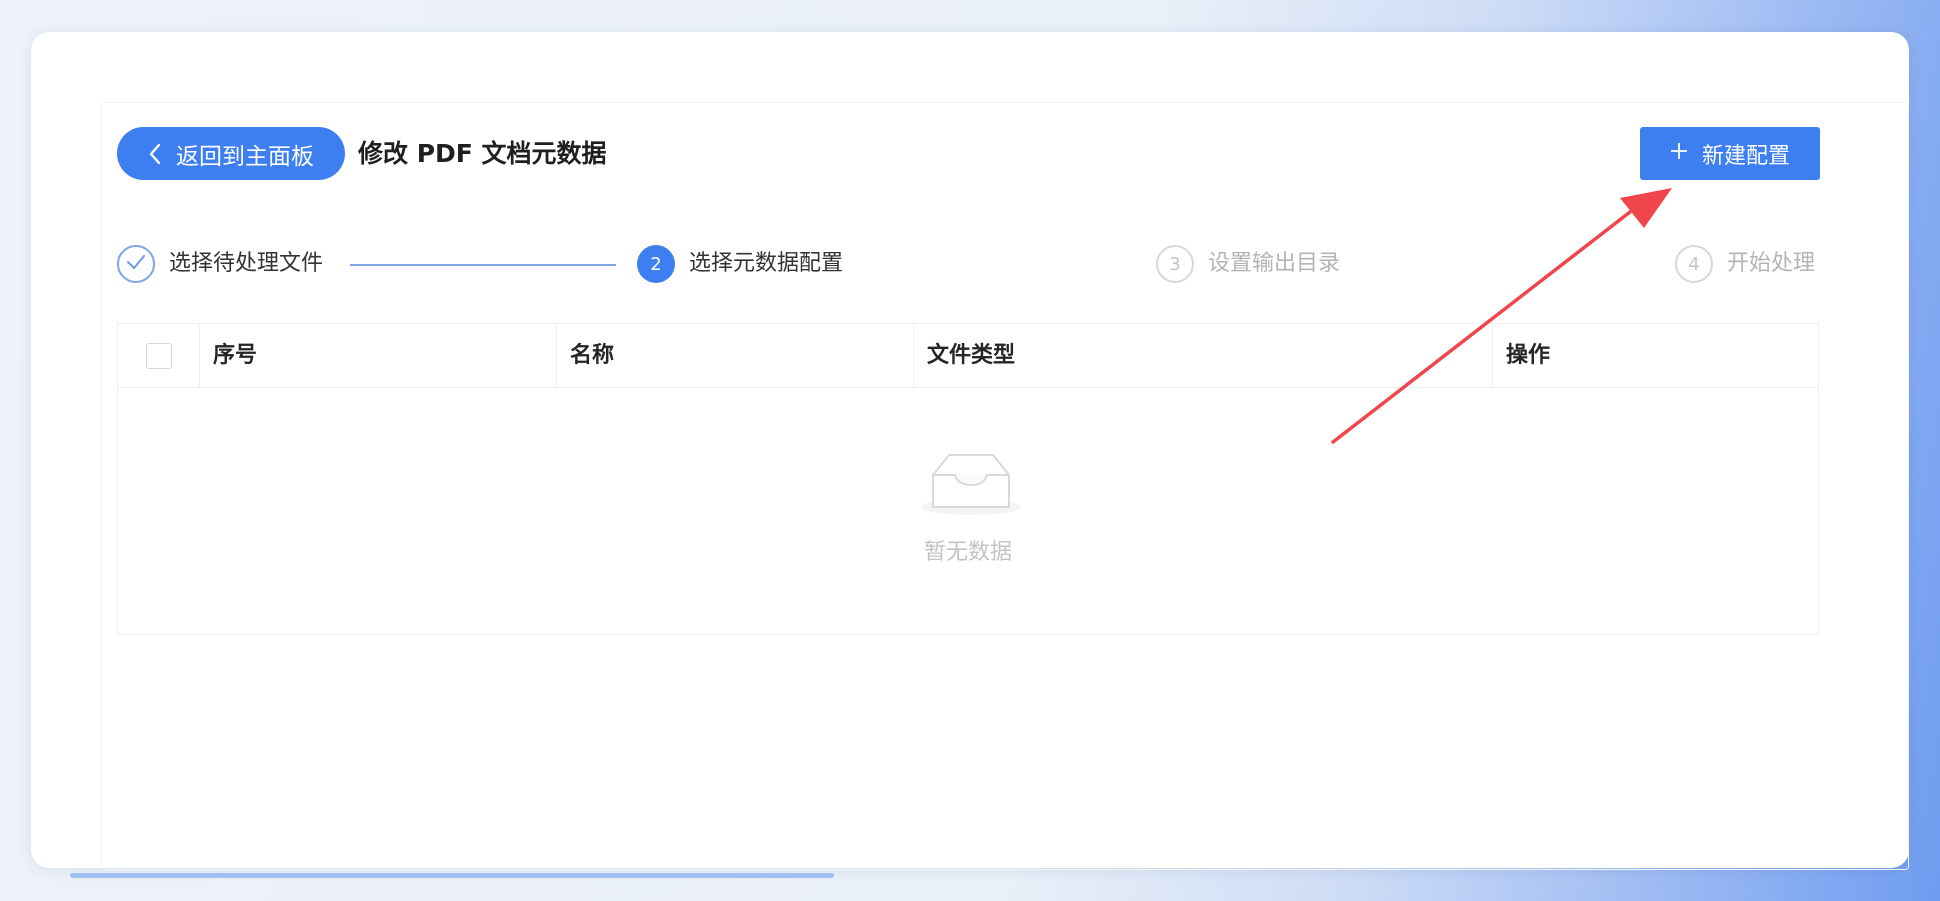 The width and height of the screenshot is (1940, 901). Describe the element at coordinates (1501, 316) in the screenshot. I see `annotation-arrow` at that location.